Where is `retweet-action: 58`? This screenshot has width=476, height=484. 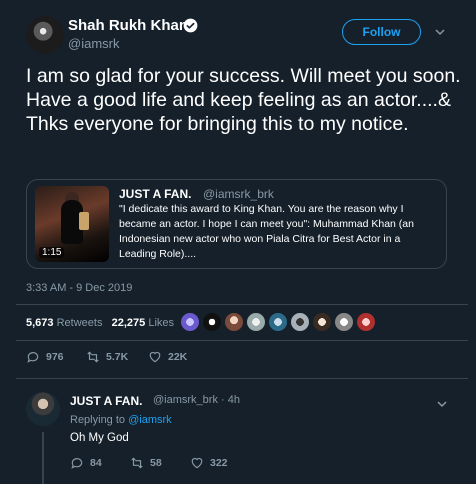
retweet-action: 58 is located at coordinates (146, 463).